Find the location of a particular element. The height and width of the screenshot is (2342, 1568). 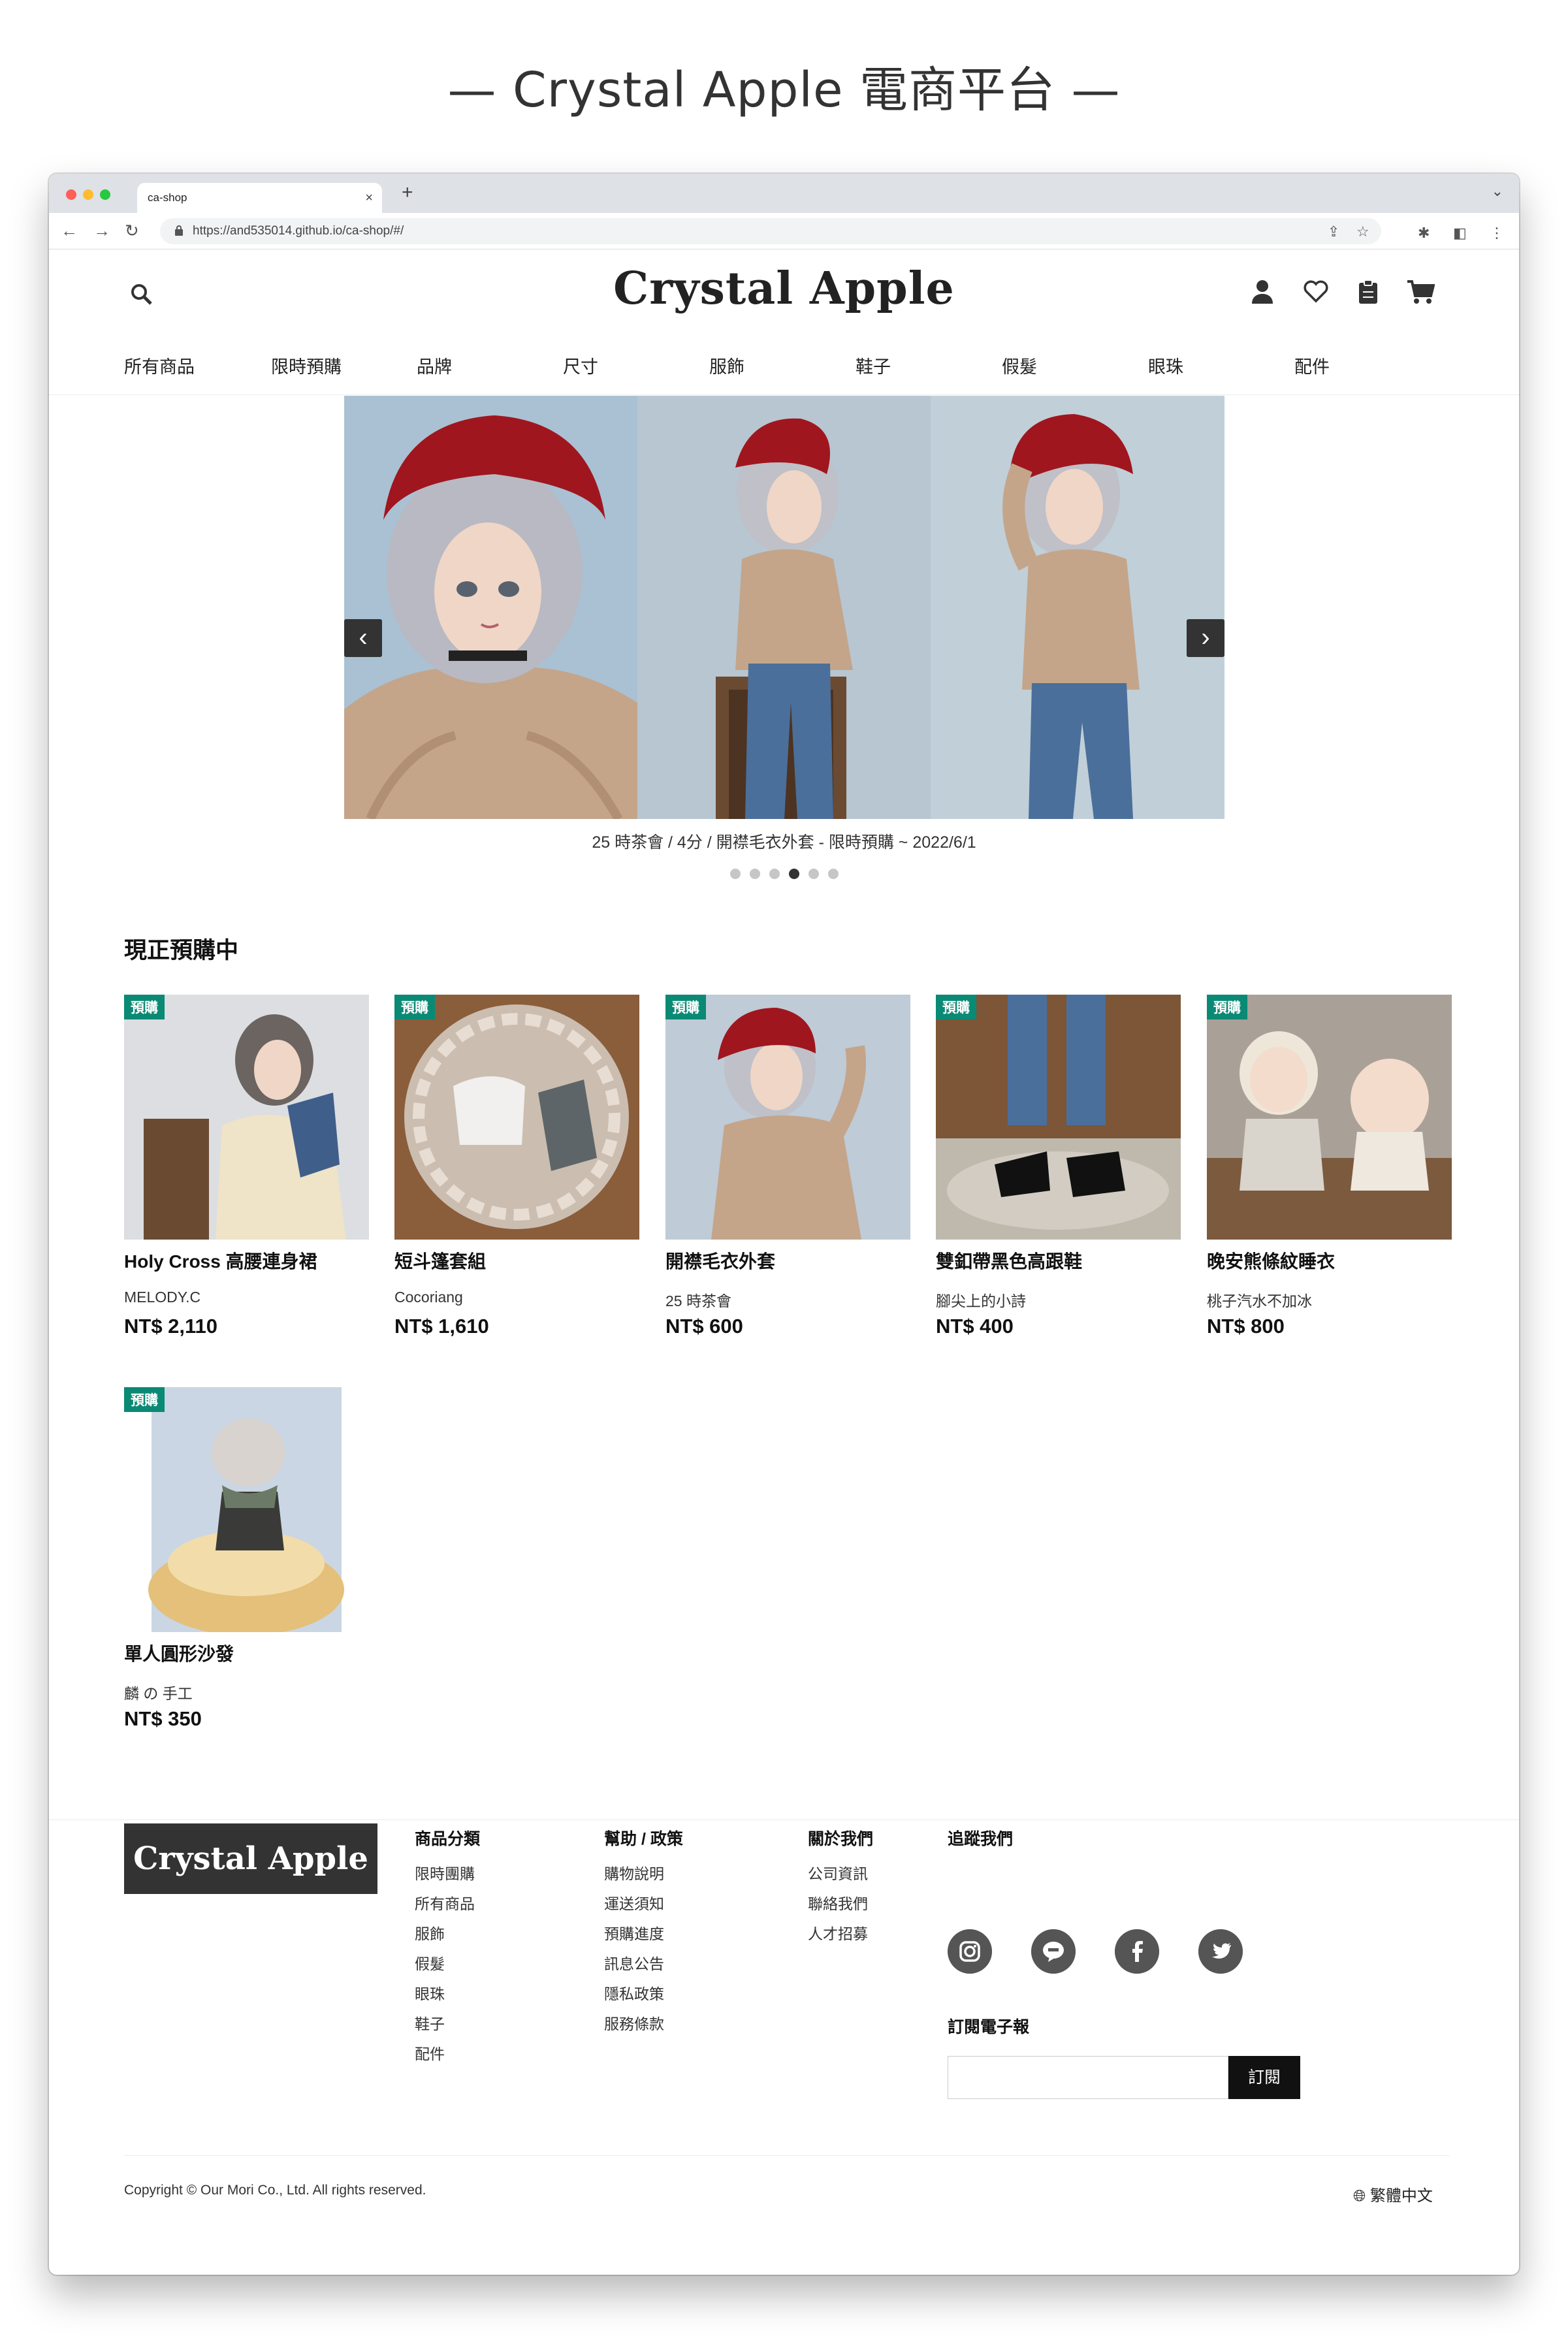

category-nav: 所有商品 限時預購 品牌 尺寸 服飾 鞋子 假髮 眼珠 配件 is located at coordinates (810, 366).